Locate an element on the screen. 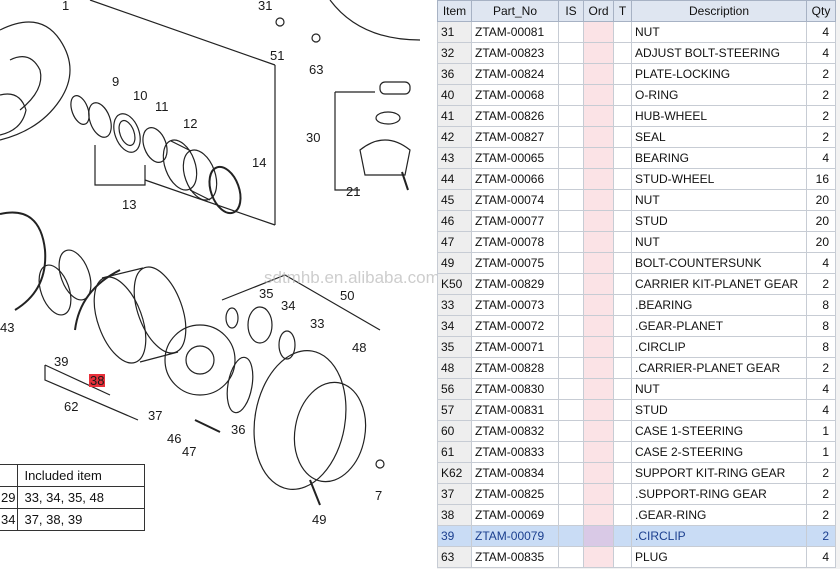 The width and height of the screenshot is (840, 569). part-description-cell: BOLT-COUNTERSUNK is located at coordinates (719, 263).